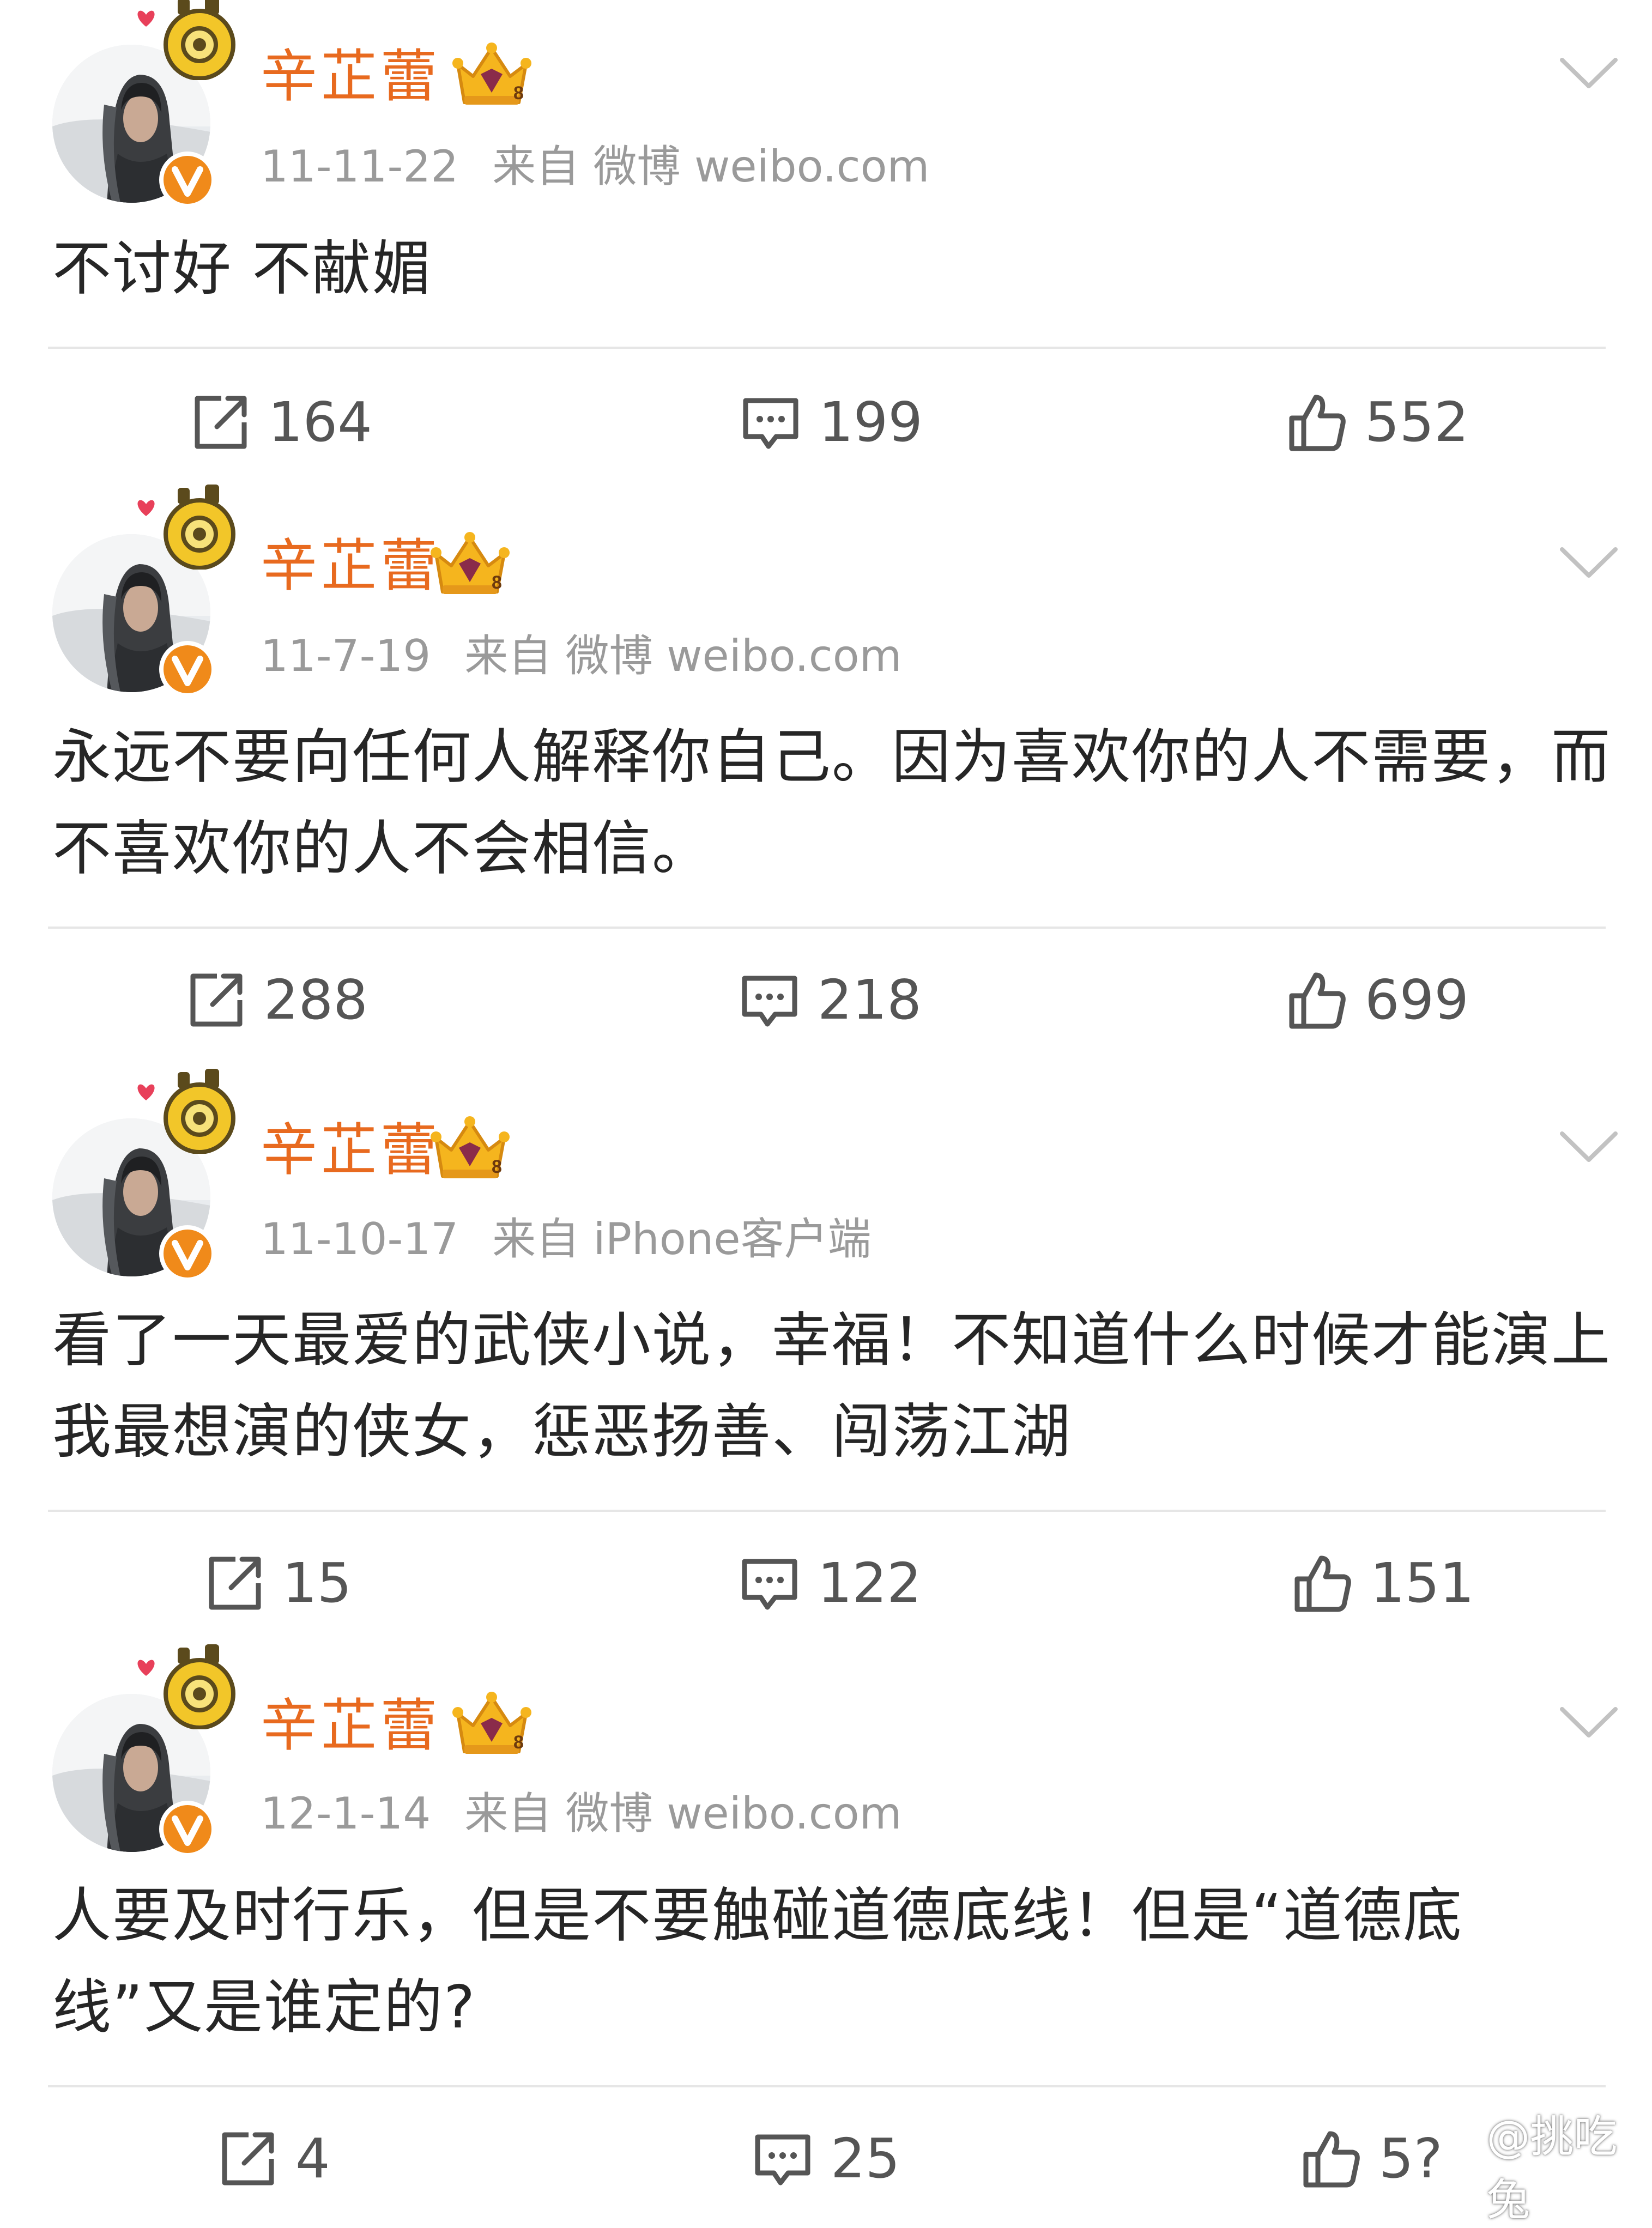 The height and width of the screenshot is (2228, 1652). Describe the element at coordinates (242, 269) in the screenshot. I see `post-text: 不讨好 不献媚` at that location.